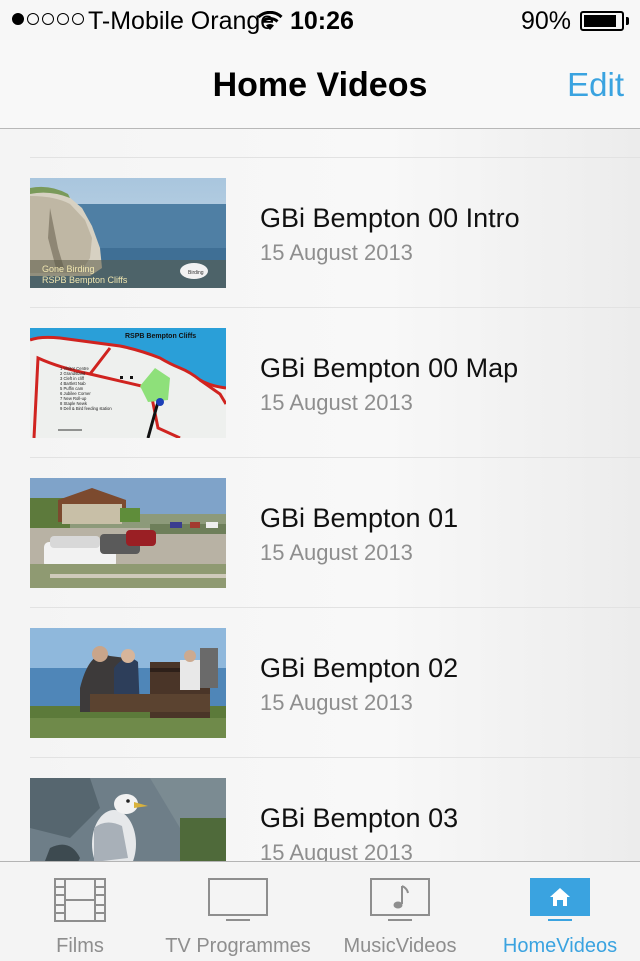  I want to click on thumb-caption-1: Gone Birding, so click(68, 269).